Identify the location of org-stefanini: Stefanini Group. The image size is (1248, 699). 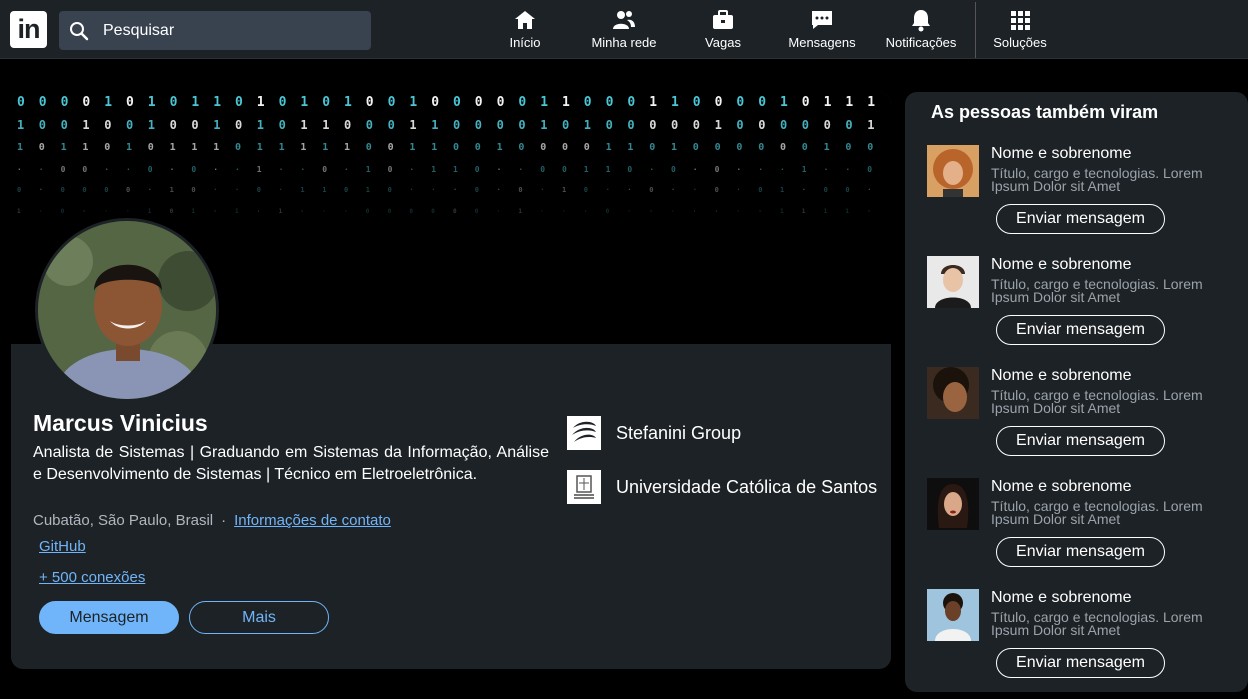
(654, 433).